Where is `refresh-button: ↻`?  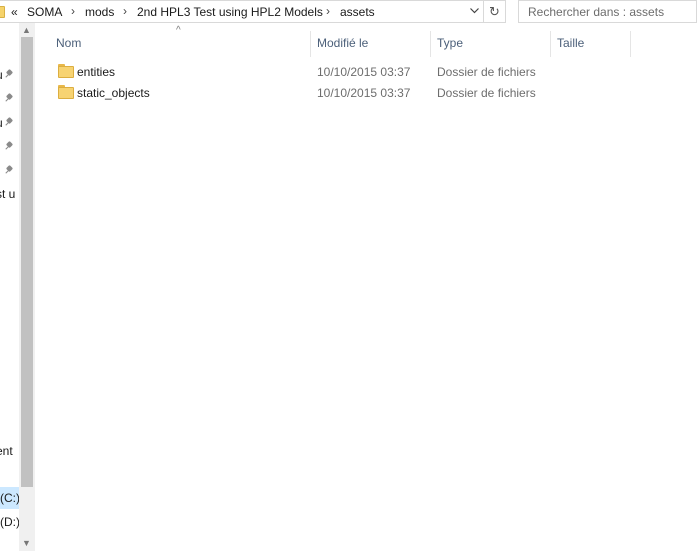 refresh-button: ↻ is located at coordinates (495, 11).